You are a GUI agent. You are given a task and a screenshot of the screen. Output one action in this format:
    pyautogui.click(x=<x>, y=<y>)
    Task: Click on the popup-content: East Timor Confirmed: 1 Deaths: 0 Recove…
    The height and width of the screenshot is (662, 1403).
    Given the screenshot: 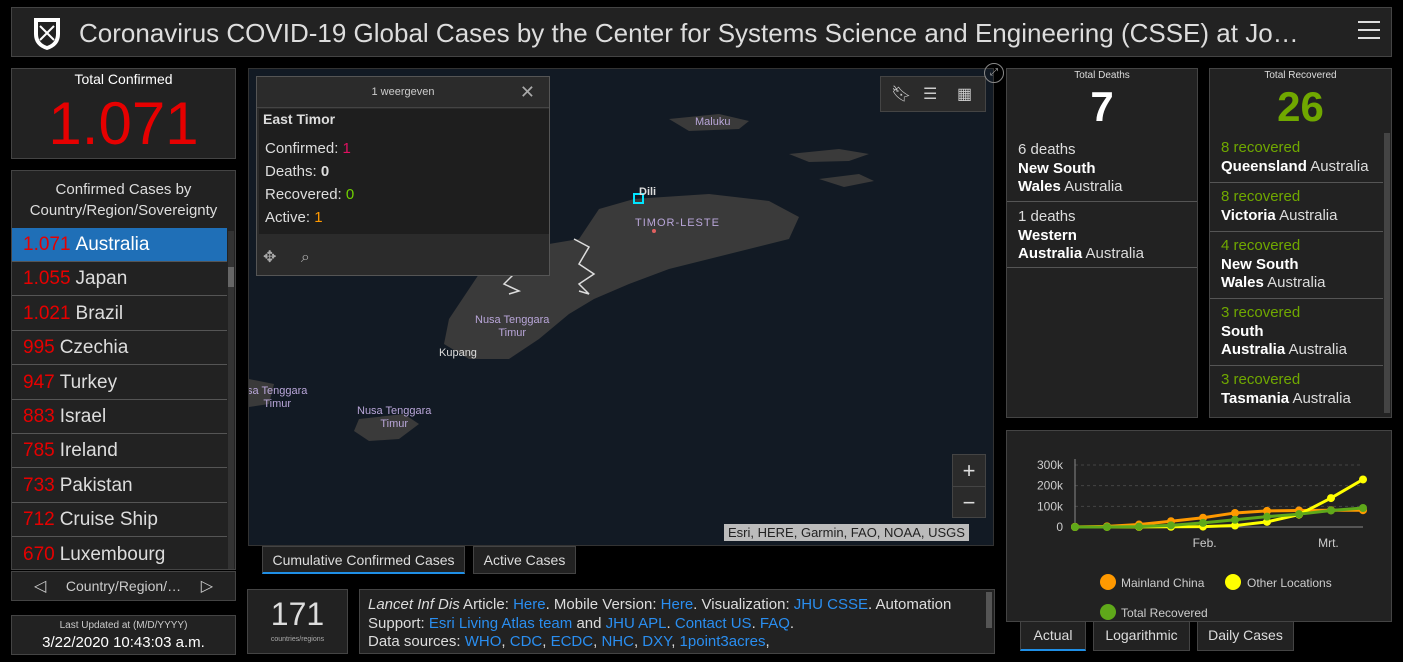 What is the action you would take?
    pyautogui.click(x=404, y=171)
    